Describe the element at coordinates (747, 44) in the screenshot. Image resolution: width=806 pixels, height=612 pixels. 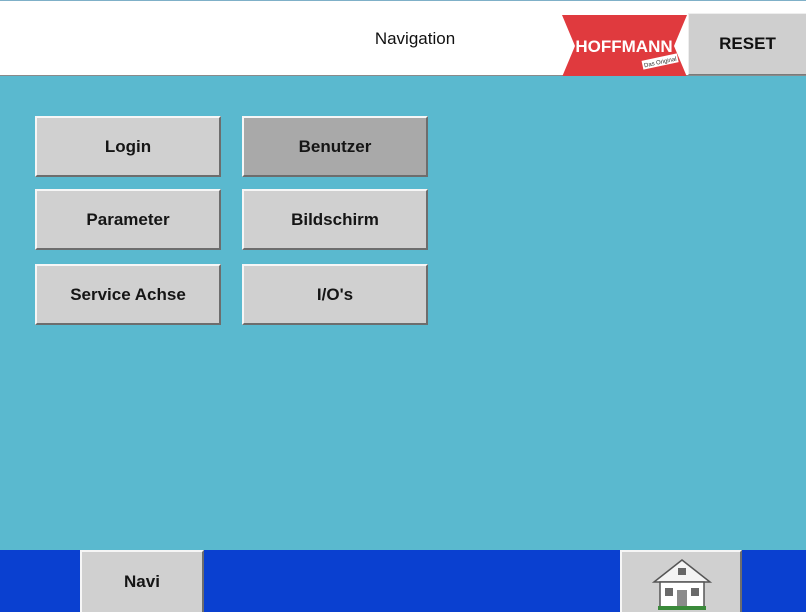
I see `reset-button: RESET` at that location.